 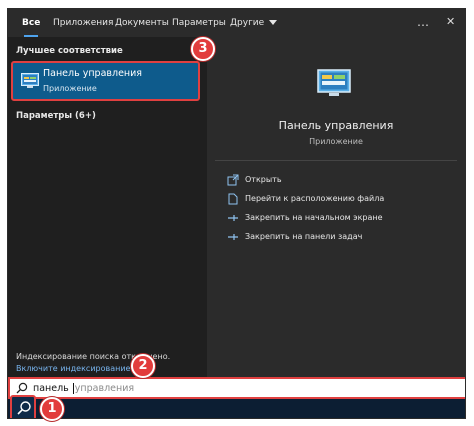 I want to click on best-match-heading: Лучшее соответствие, so click(x=69, y=51).